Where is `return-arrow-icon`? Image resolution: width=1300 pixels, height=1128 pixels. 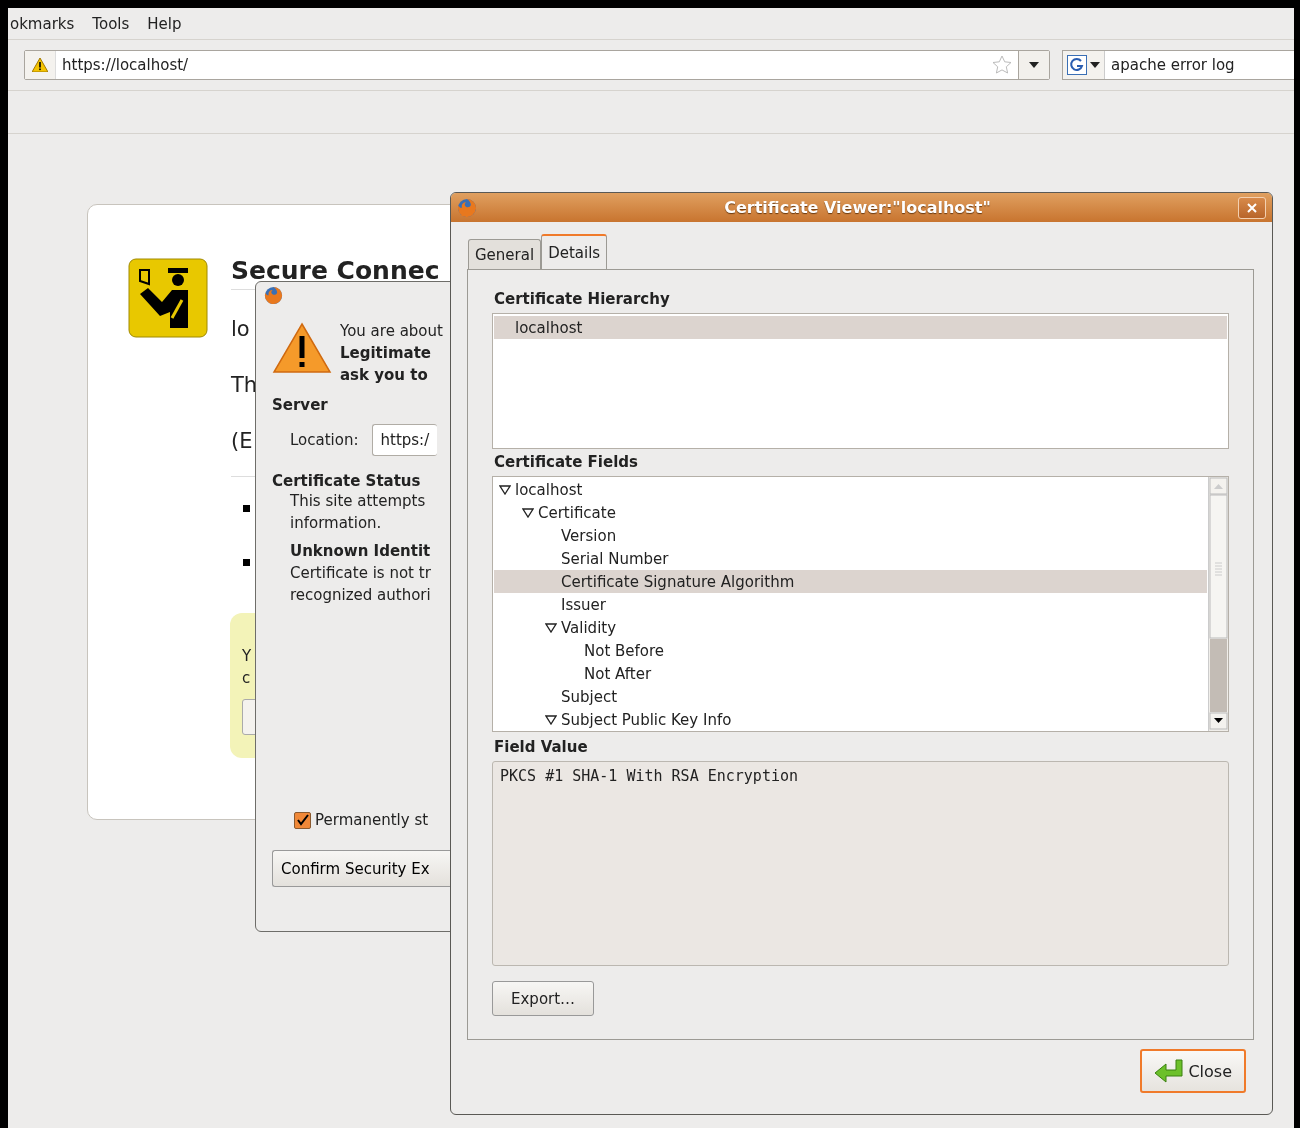
return-arrow-icon is located at coordinates (1169, 1071).